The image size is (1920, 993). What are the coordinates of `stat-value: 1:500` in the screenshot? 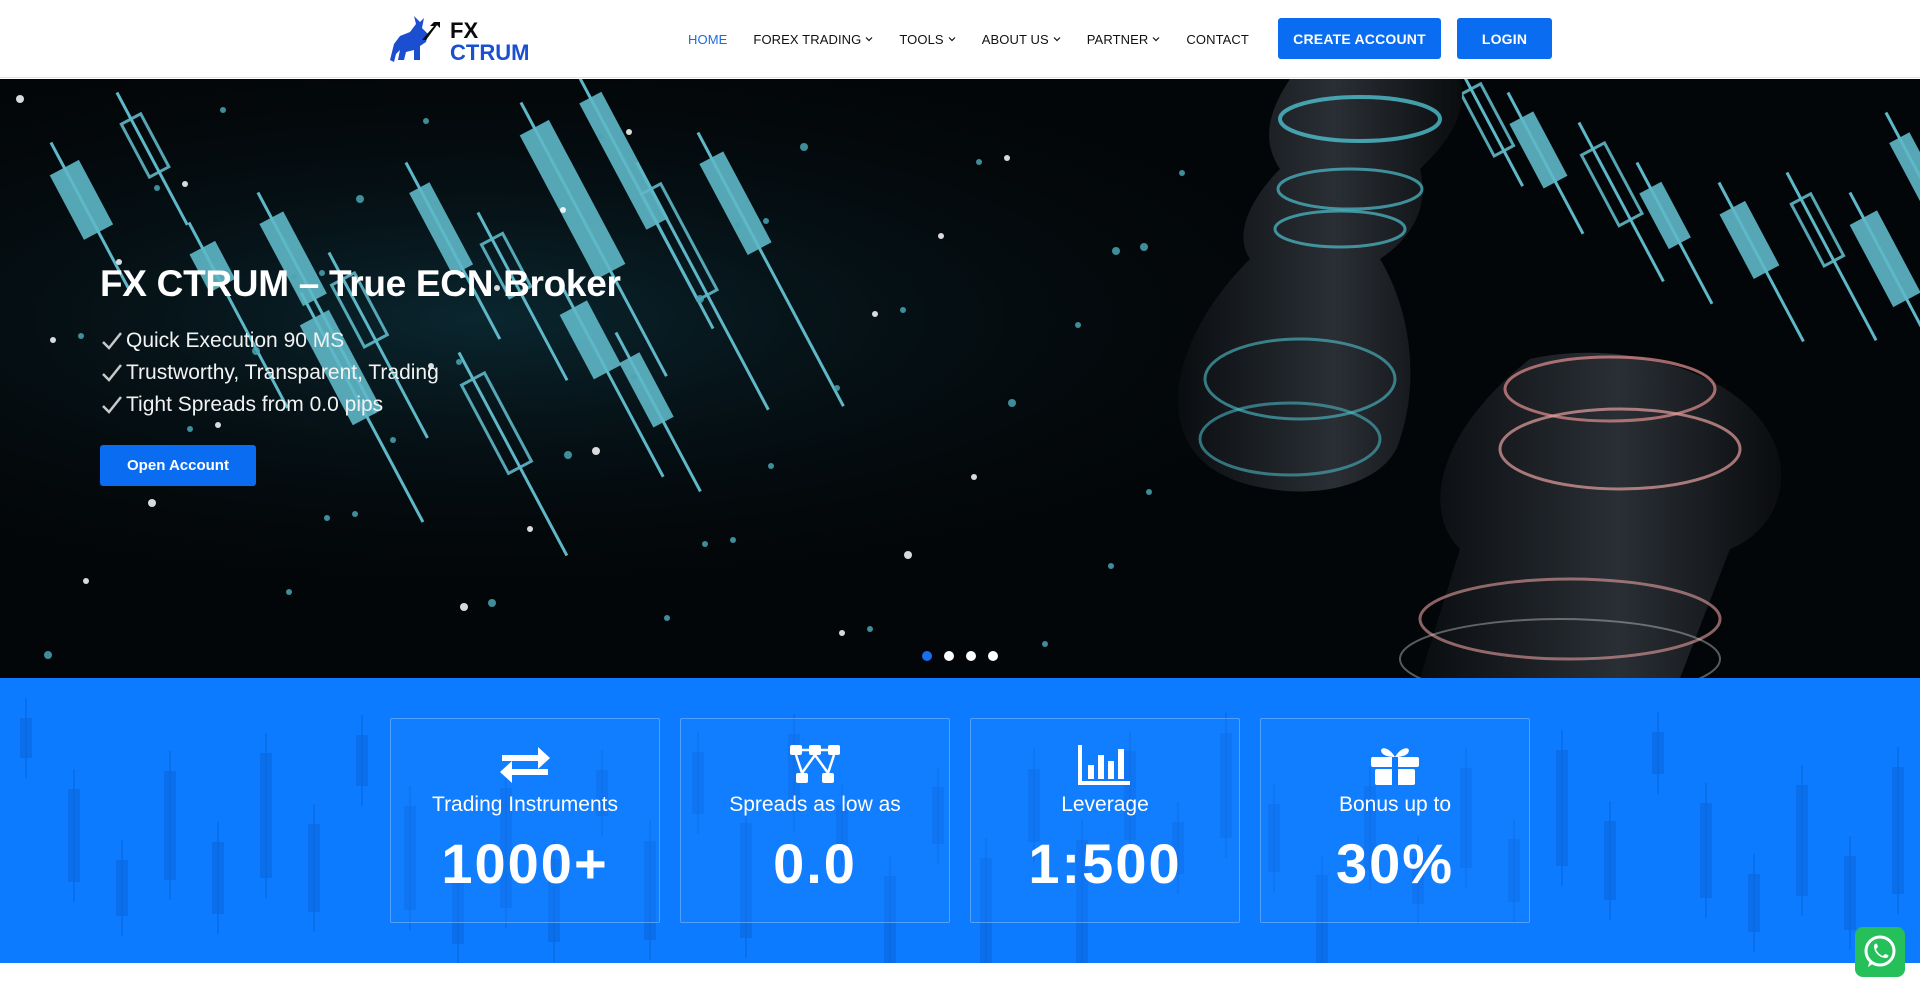 It's located at (1105, 863).